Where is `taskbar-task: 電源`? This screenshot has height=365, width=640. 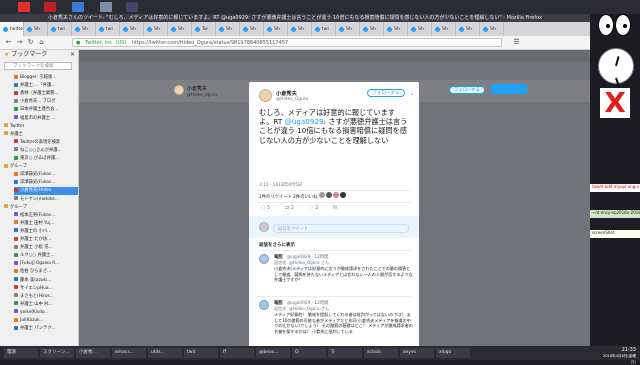 taskbar-task: 電源 is located at coordinates (21, 353).